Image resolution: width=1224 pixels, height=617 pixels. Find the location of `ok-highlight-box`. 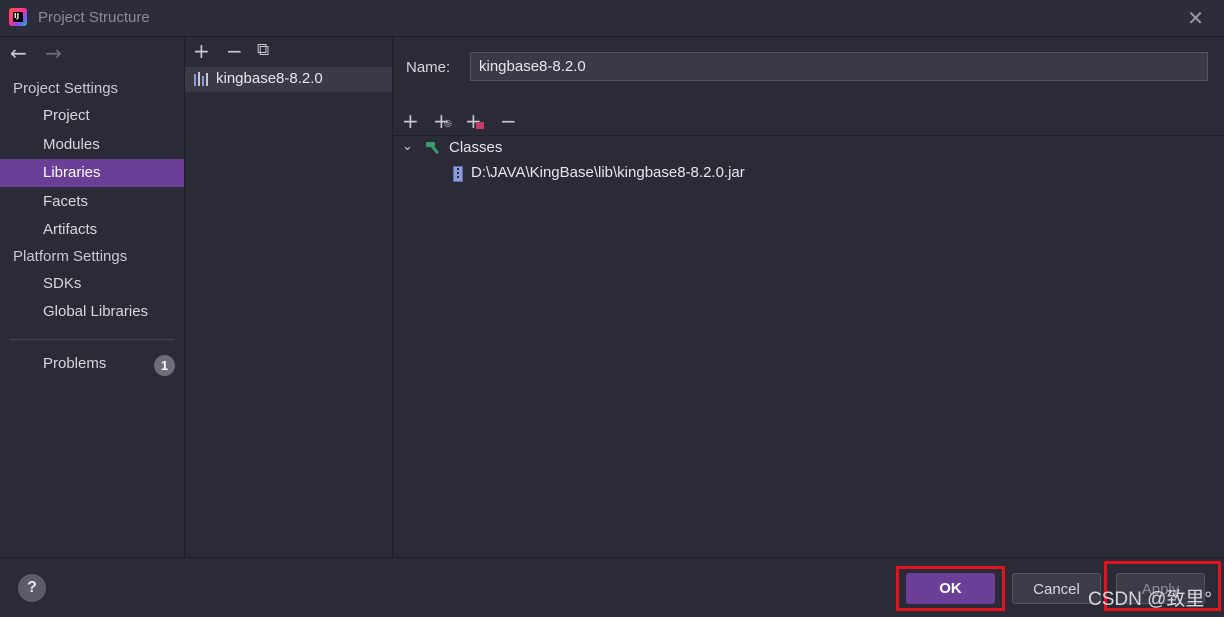

ok-highlight-box is located at coordinates (950, 588).